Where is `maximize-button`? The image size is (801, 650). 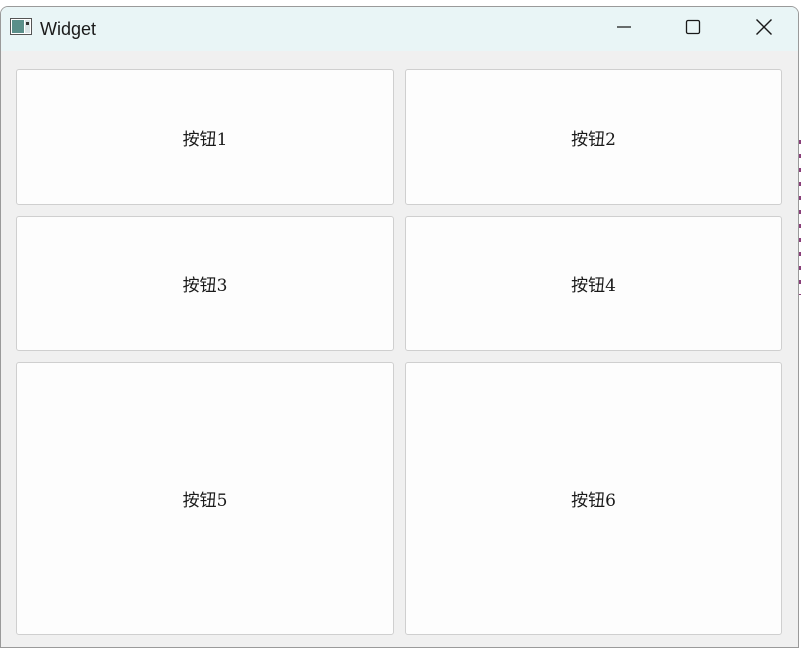 maximize-button is located at coordinates (693, 29).